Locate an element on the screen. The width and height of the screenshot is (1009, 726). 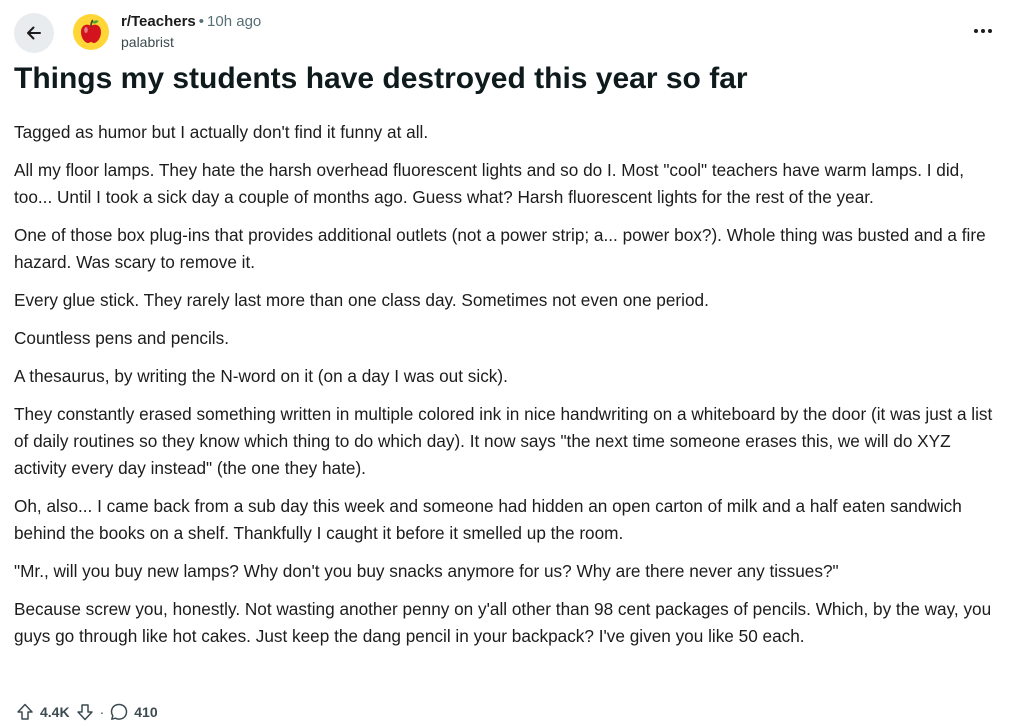
upvote-arrow-icon is located at coordinates (25, 711).